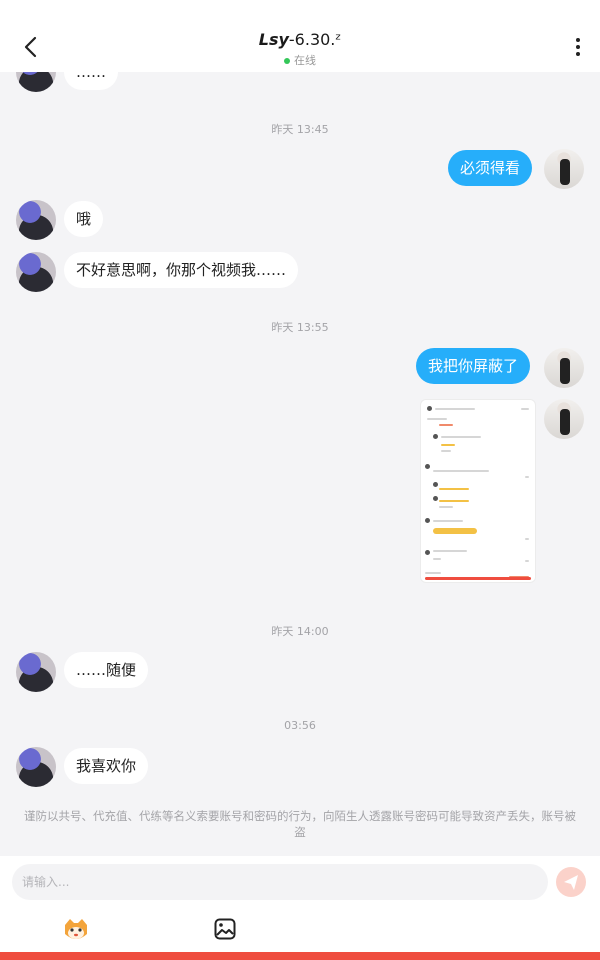  I want to click on message-bubble-in: ……随便, so click(106, 670).